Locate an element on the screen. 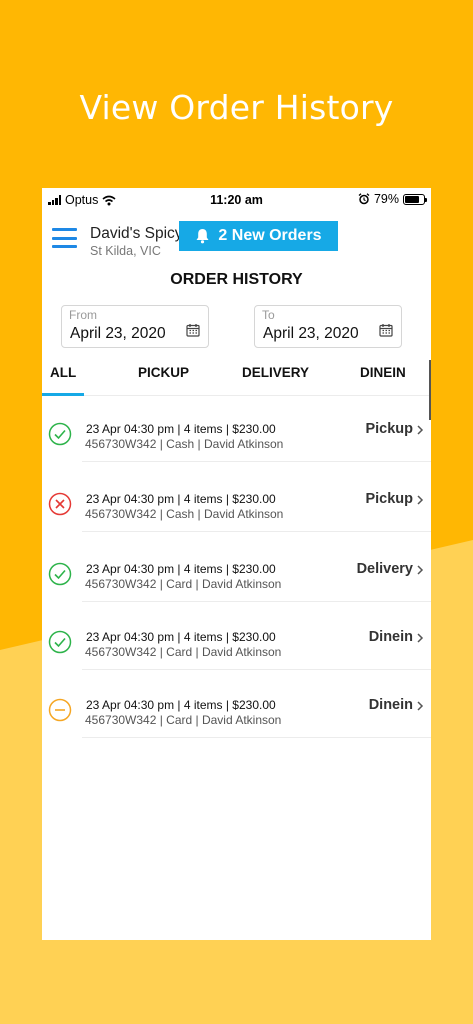 Image resolution: width=473 pixels, height=1024 pixels. tab-all: ALL is located at coordinates (63, 372).